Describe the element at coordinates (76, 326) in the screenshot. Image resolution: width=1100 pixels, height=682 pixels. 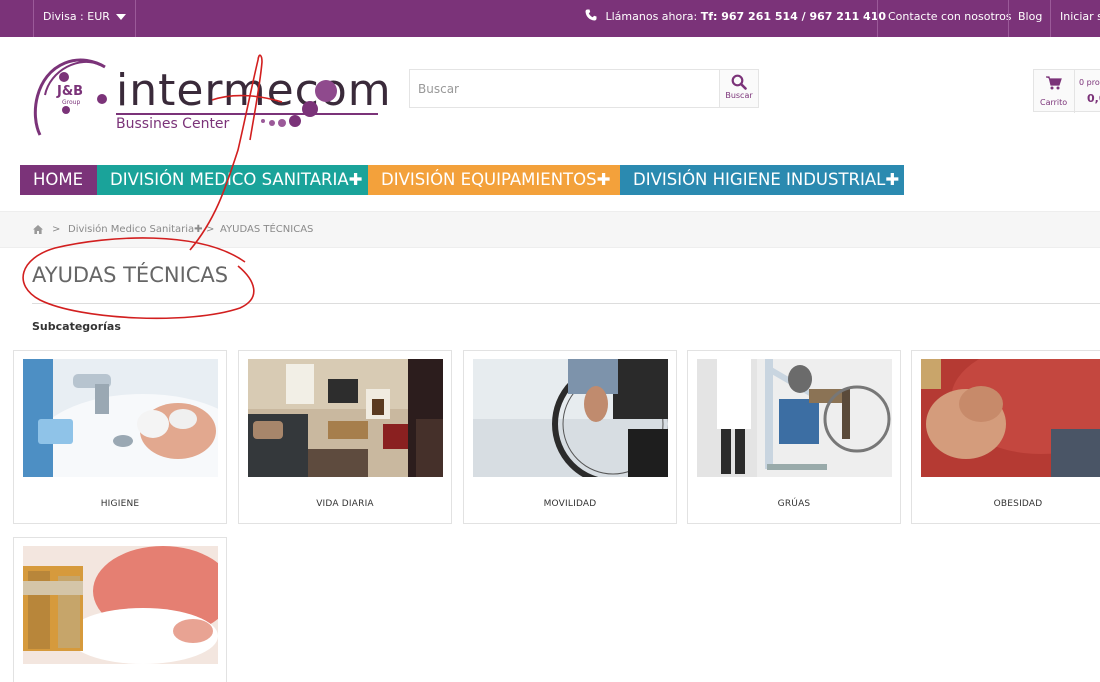
I see `subcategories-heading: Subcategorías` at that location.